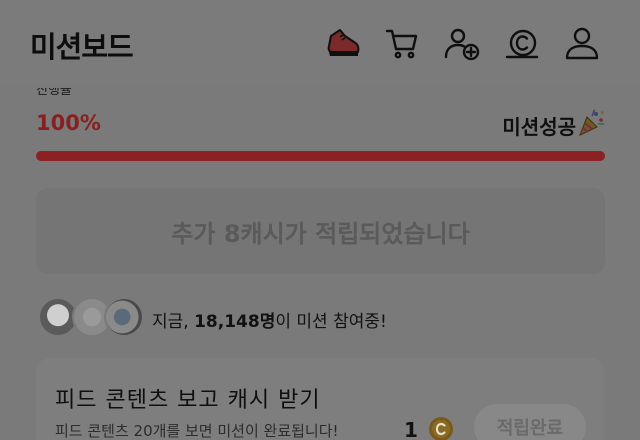 This screenshot has height=440, width=640. I want to click on avatar, so click(124, 317).